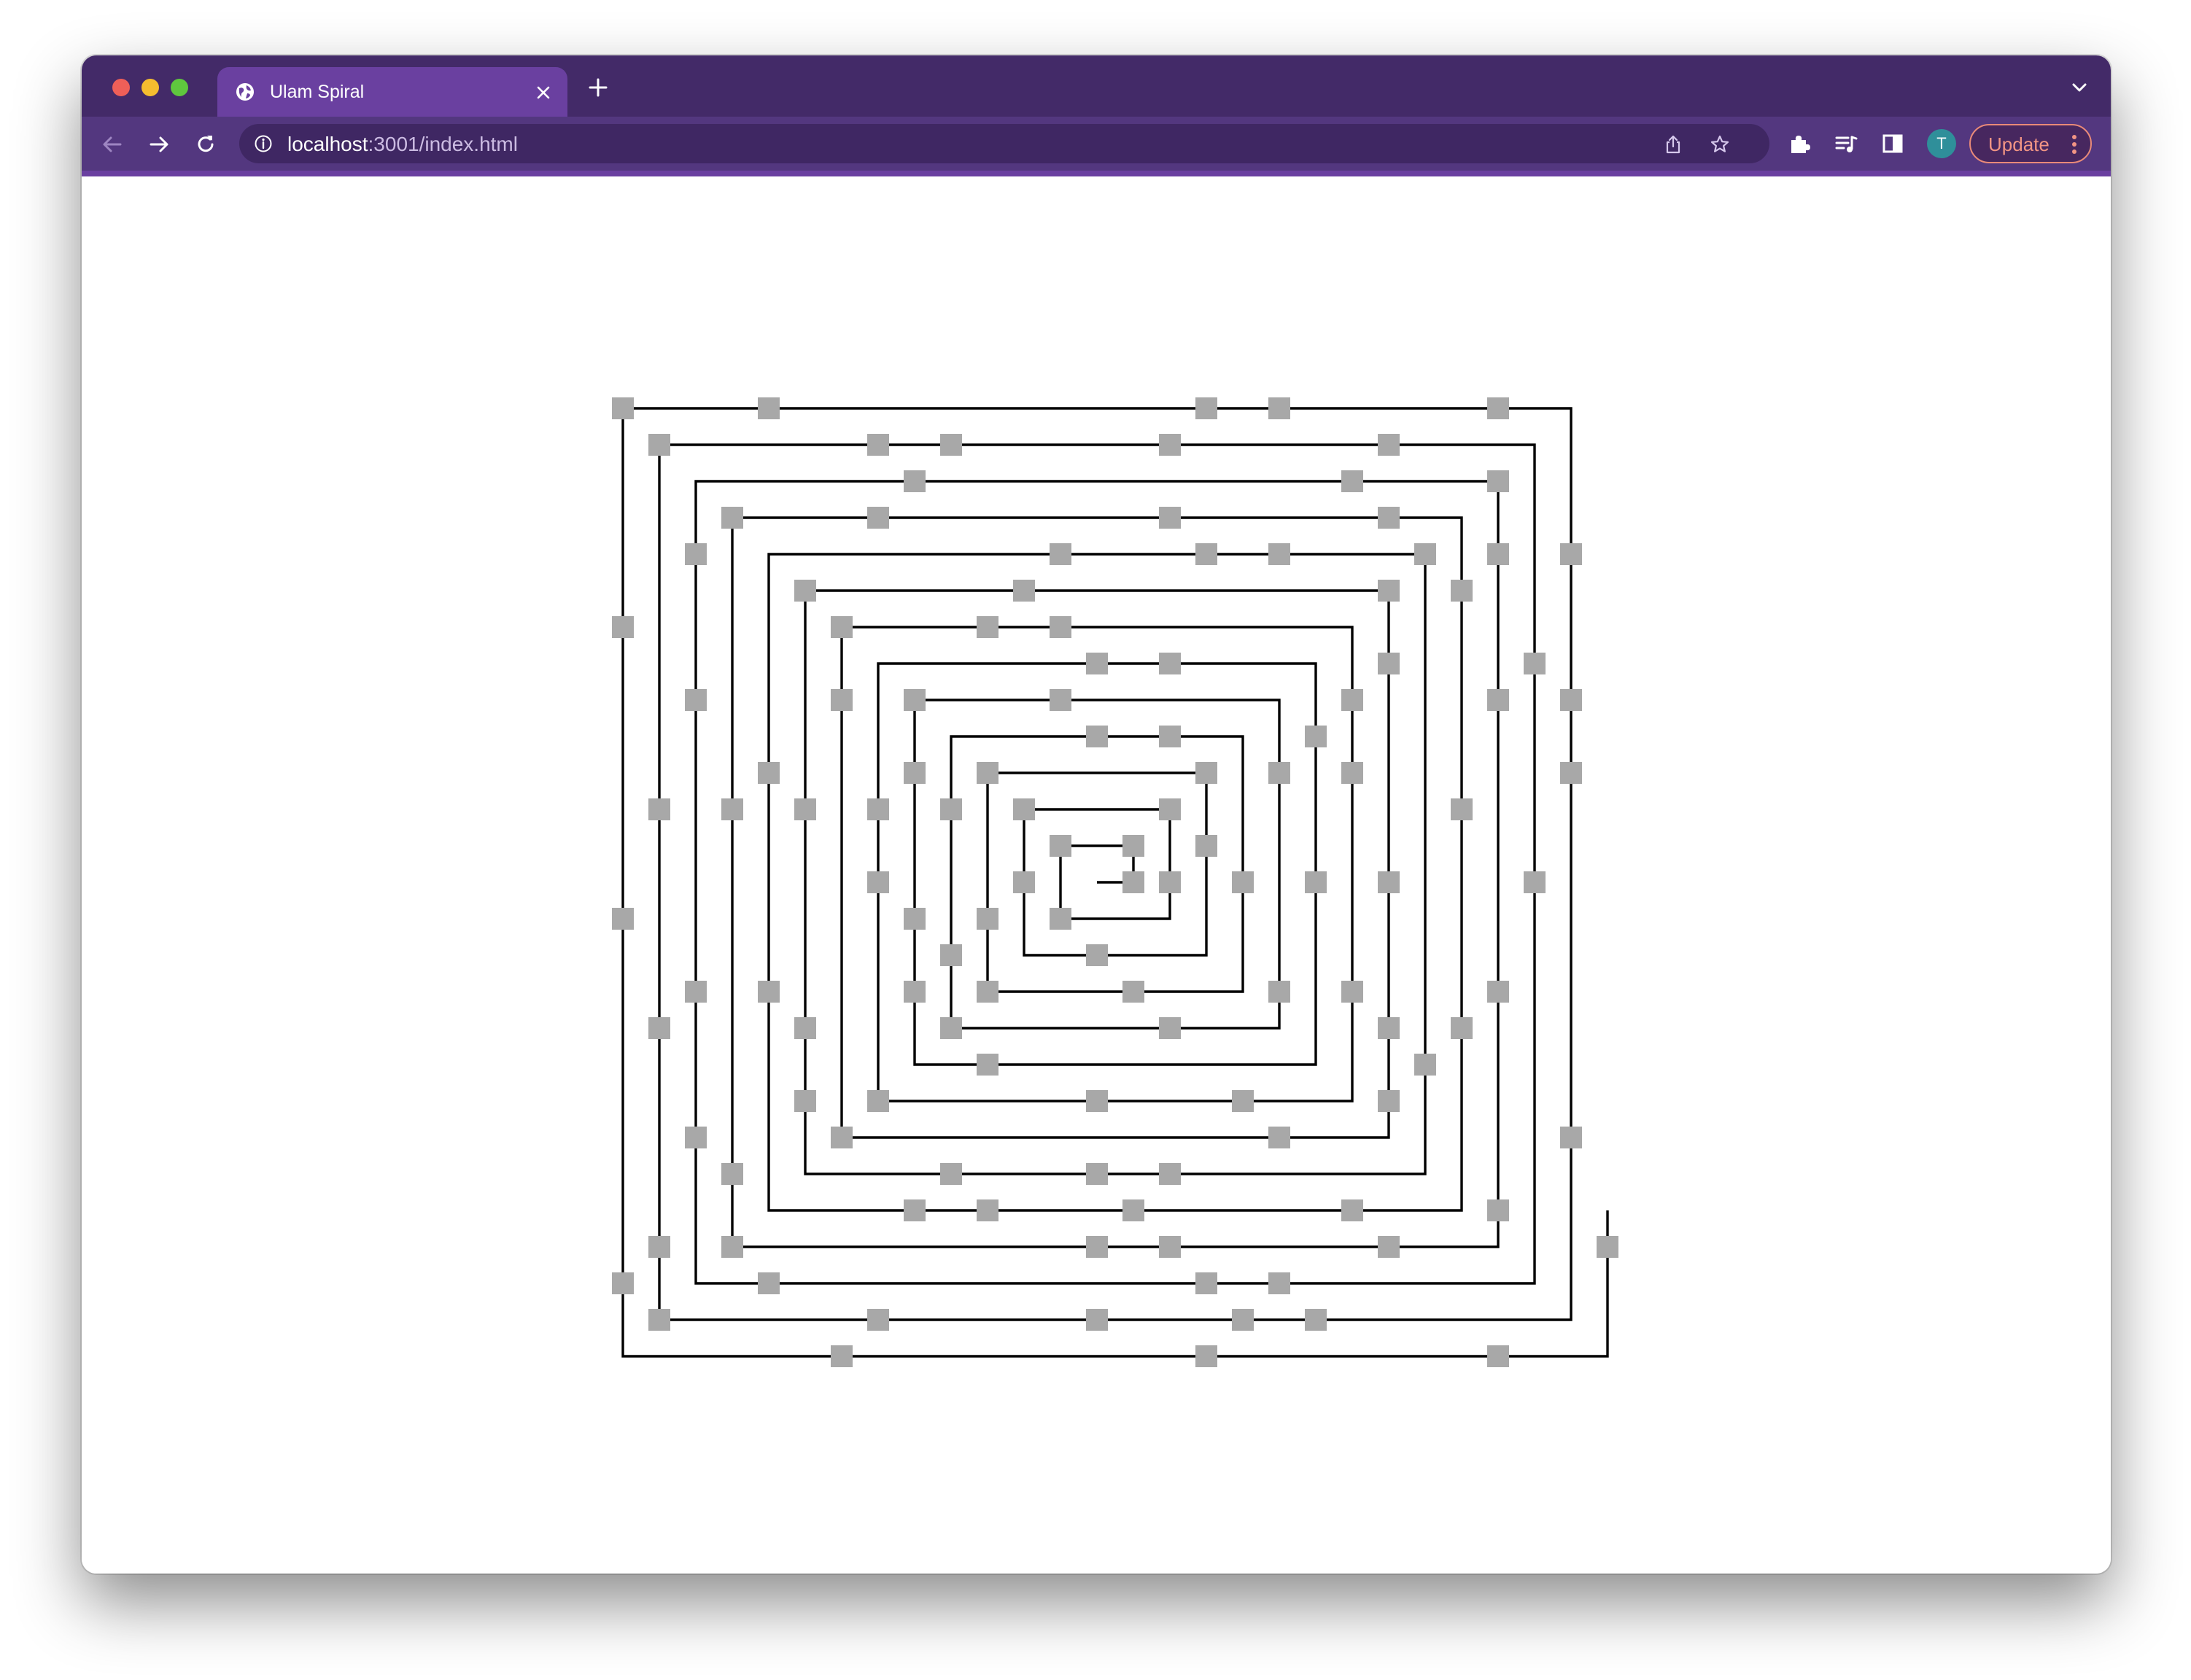 This screenshot has height=1680, width=2191. I want to click on tab-bar: Ulam Spiral, so click(1096, 86).